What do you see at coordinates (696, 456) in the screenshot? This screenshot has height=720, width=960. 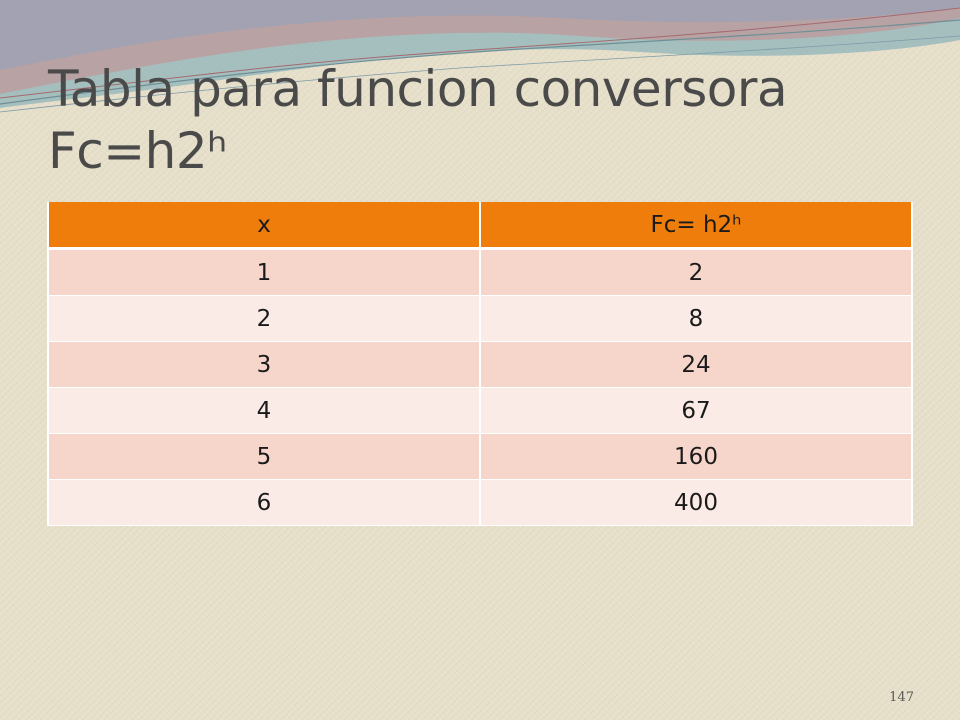 I see `cell-fc: 160` at bounding box center [696, 456].